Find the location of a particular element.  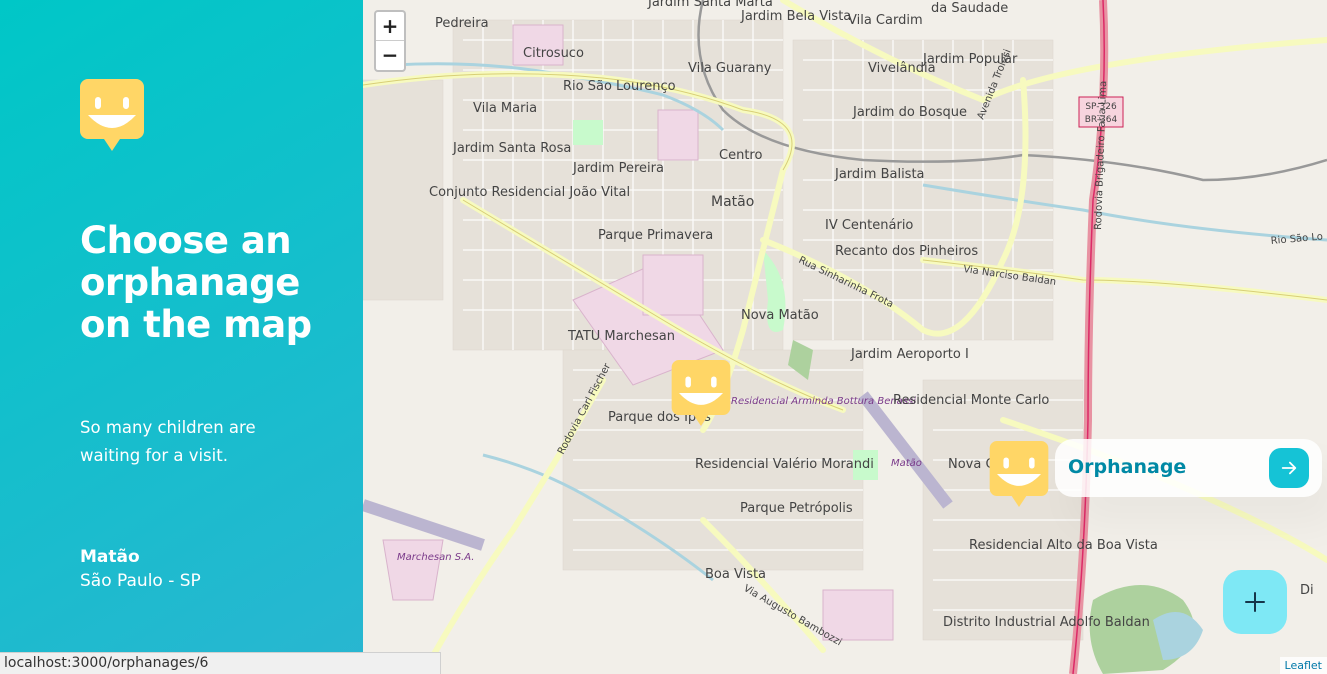

page-title: Choose an orphanage on the map is located at coordinates (196, 282).